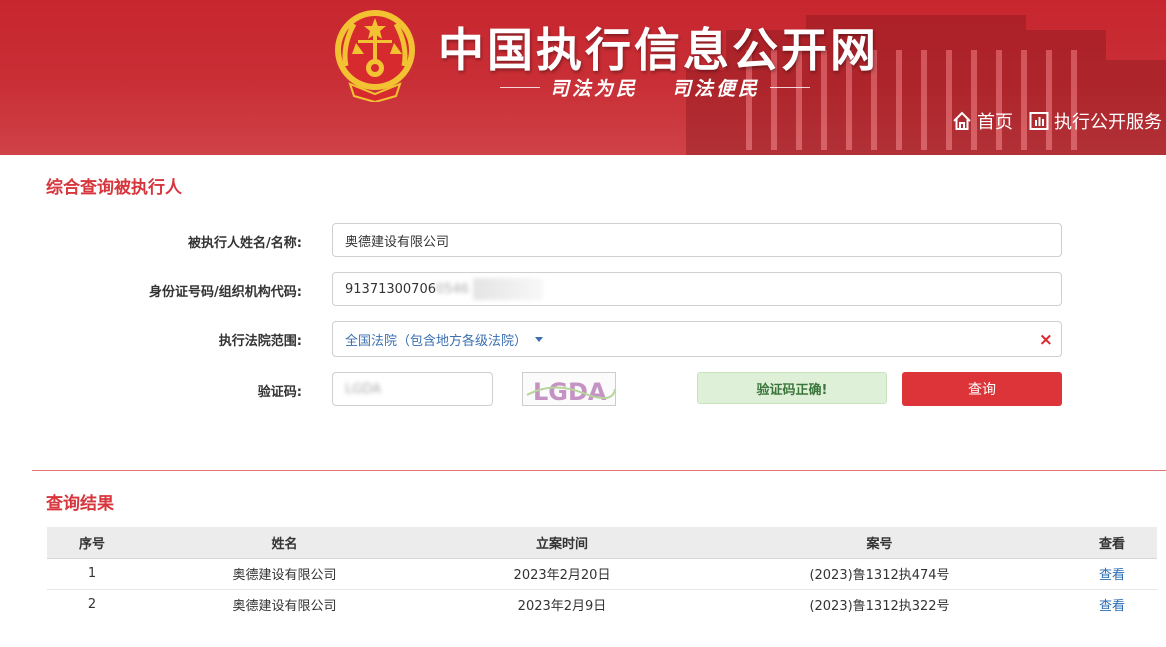  Describe the element at coordinates (279, 392) in the screenshot. I see `captcha-label: 验证码:` at that location.